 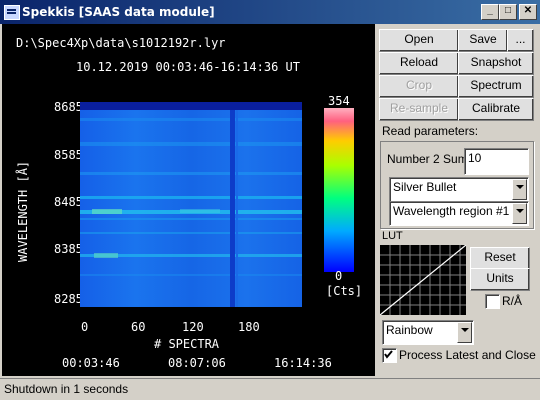 I want to click on x-tick-label: 120, so click(x=193, y=327).